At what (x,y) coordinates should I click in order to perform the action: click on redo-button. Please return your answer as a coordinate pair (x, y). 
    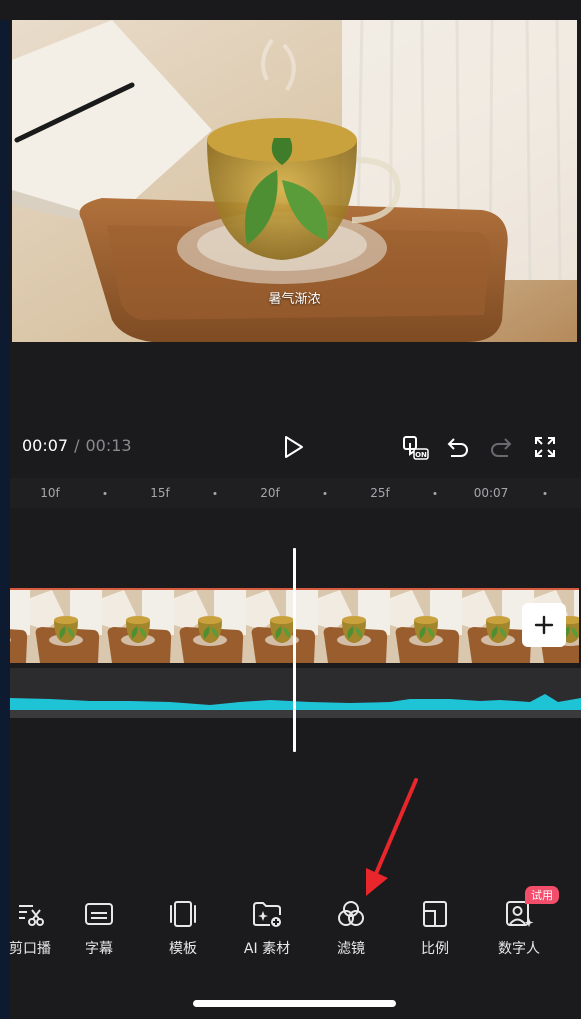
    Looking at the image, I should click on (501, 447).